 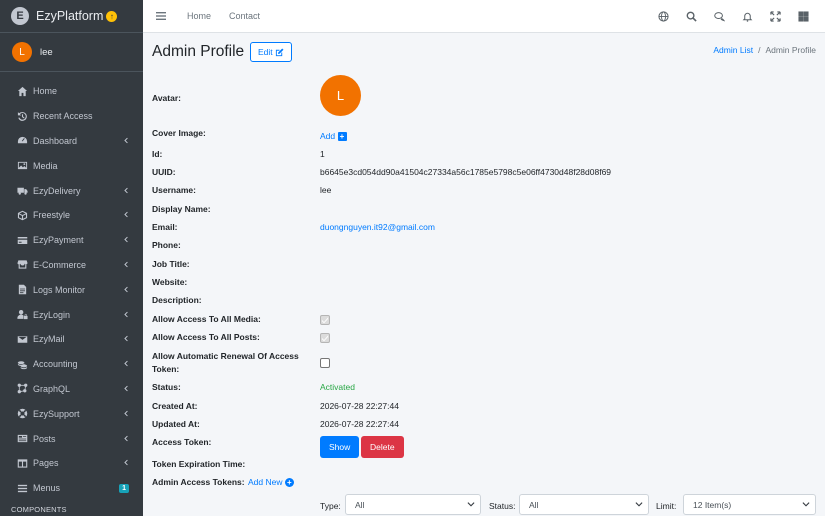 What do you see at coordinates (181, 209) in the screenshot?
I see `display-name-label: Display Name:` at bounding box center [181, 209].